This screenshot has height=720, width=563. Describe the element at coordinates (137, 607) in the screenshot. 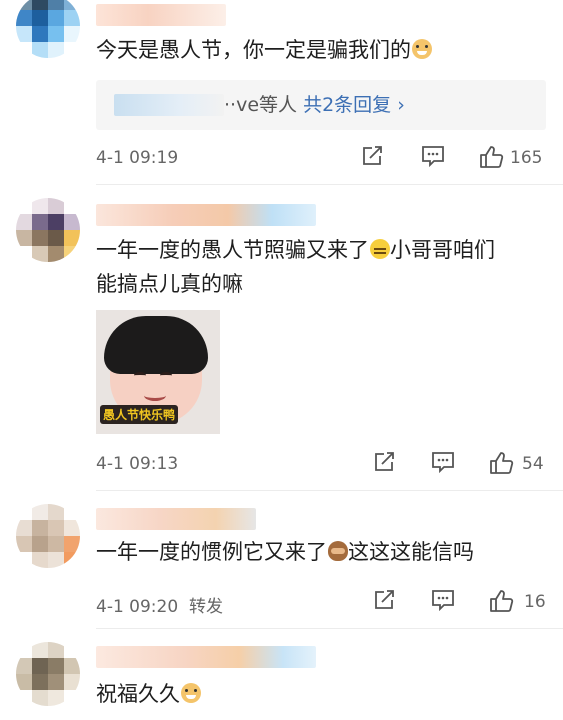

I see `comment-time-value: 4-1 09:20` at that location.